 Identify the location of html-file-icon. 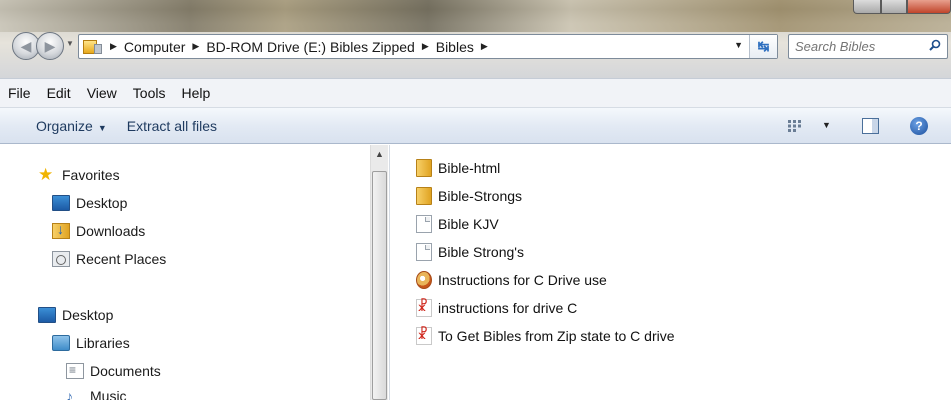
(424, 280).